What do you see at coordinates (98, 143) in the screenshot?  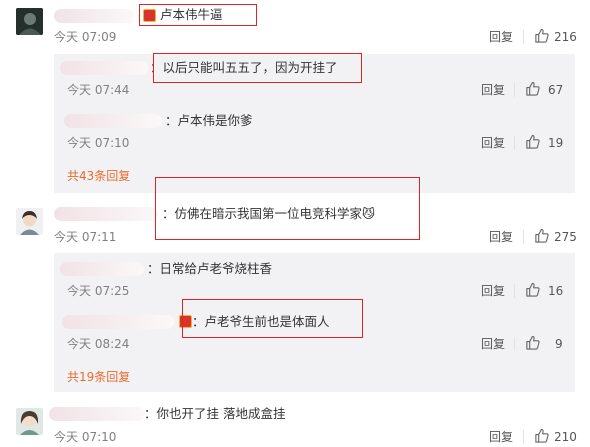 I see `reply-time: 今天 07:10` at bounding box center [98, 143].